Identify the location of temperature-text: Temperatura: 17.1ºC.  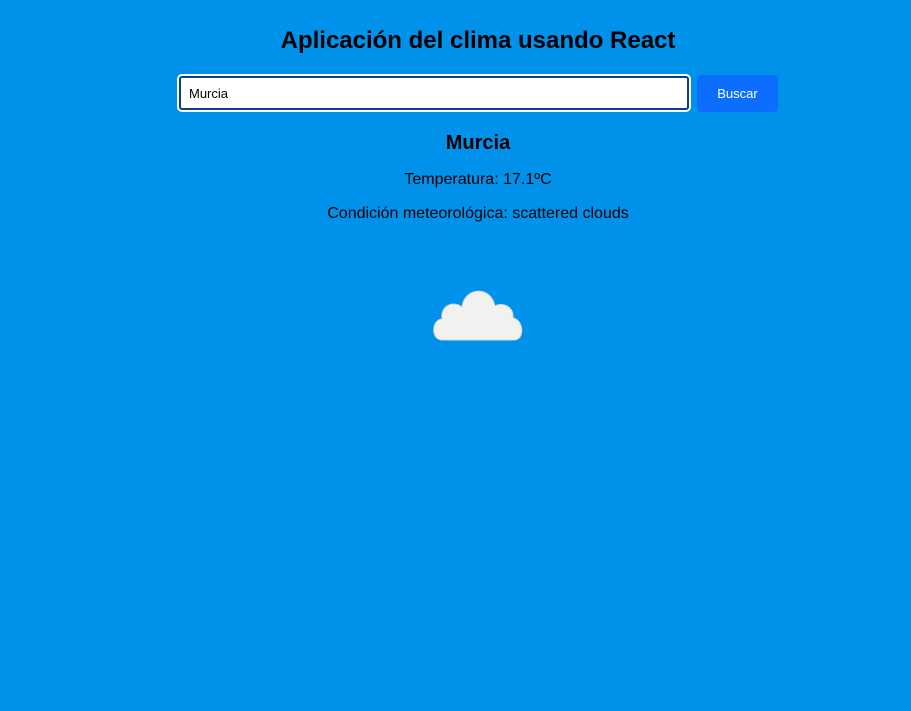
(478, 179).